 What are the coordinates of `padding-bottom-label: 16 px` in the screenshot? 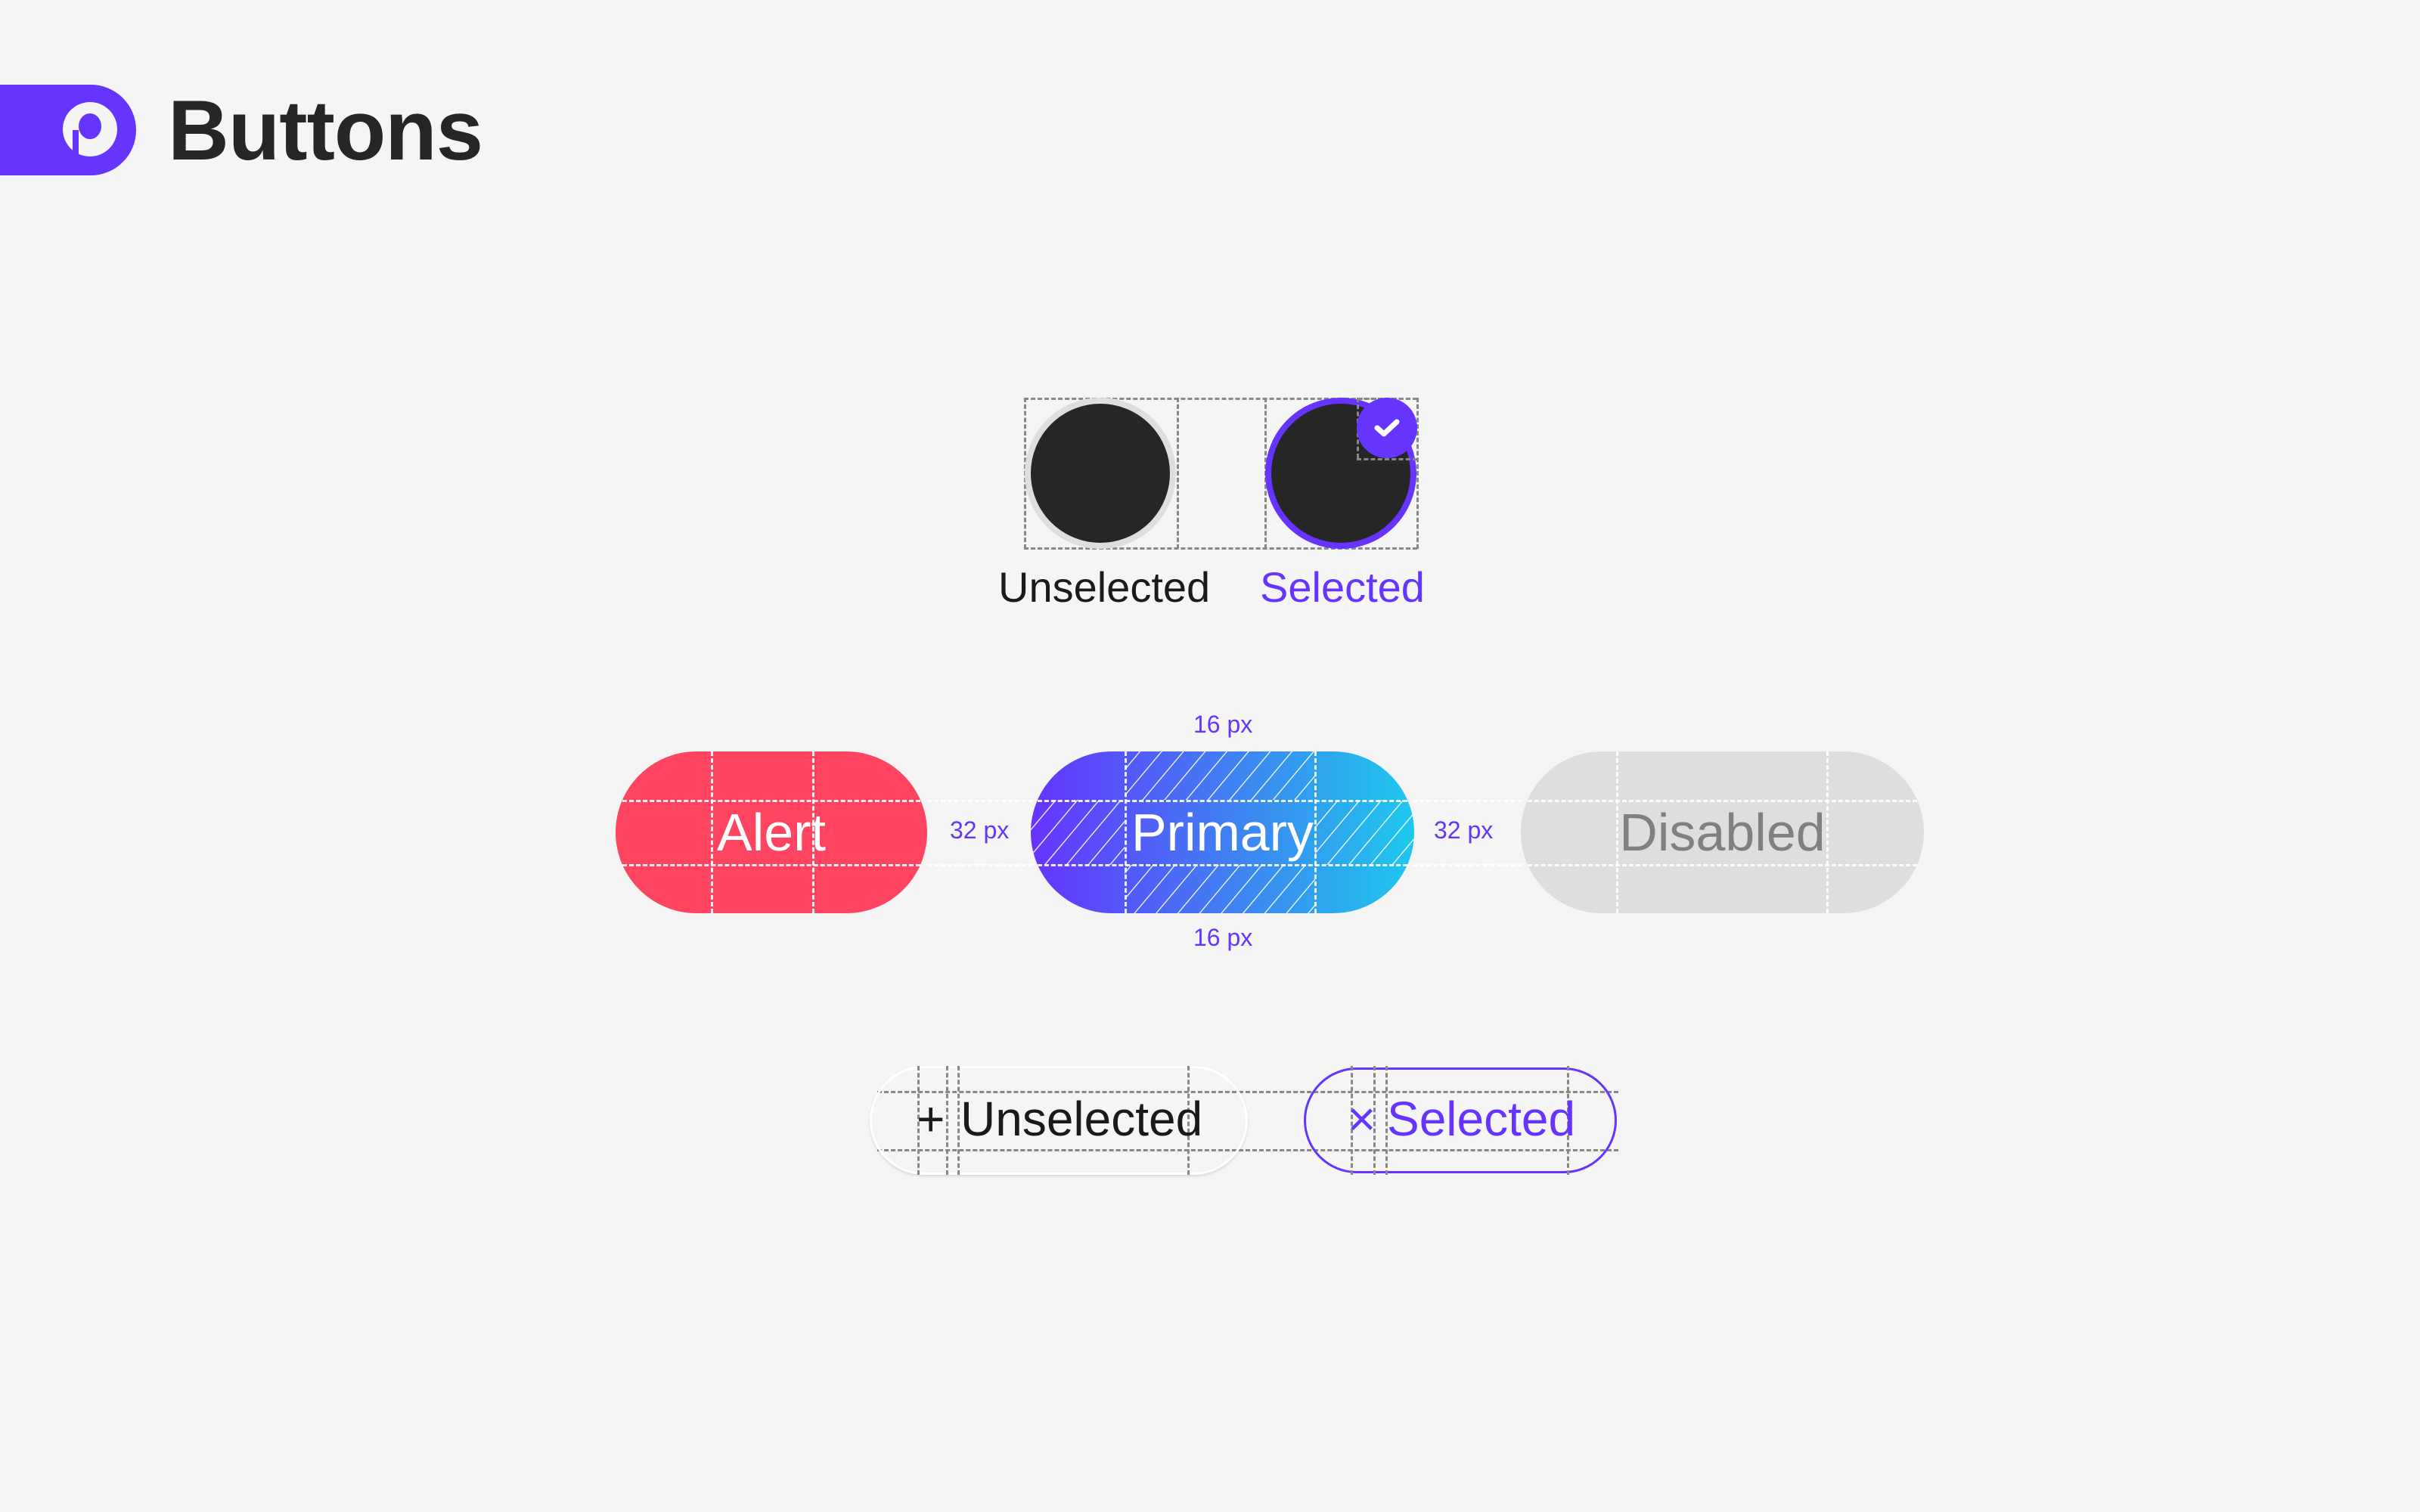 It's located at (1223, 937).